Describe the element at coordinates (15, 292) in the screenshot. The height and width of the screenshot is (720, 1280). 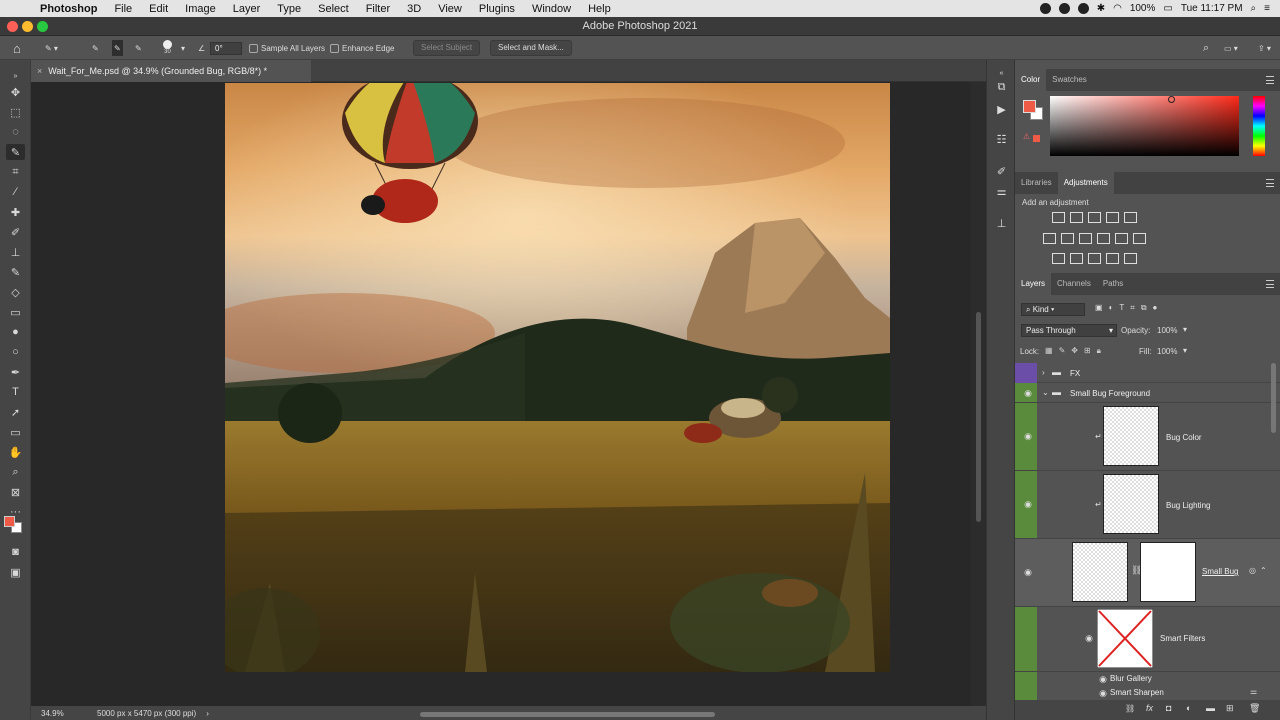
I see `eraser-tool-icon: ◇` at that location.